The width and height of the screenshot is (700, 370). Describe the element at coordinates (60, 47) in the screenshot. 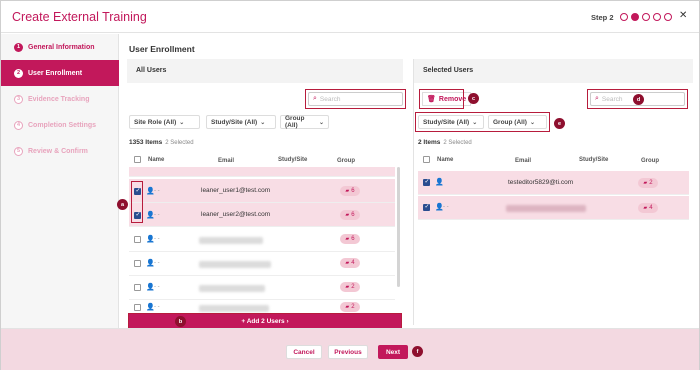

I see `sidebar-item-general-information: 1 General Information` at that location.